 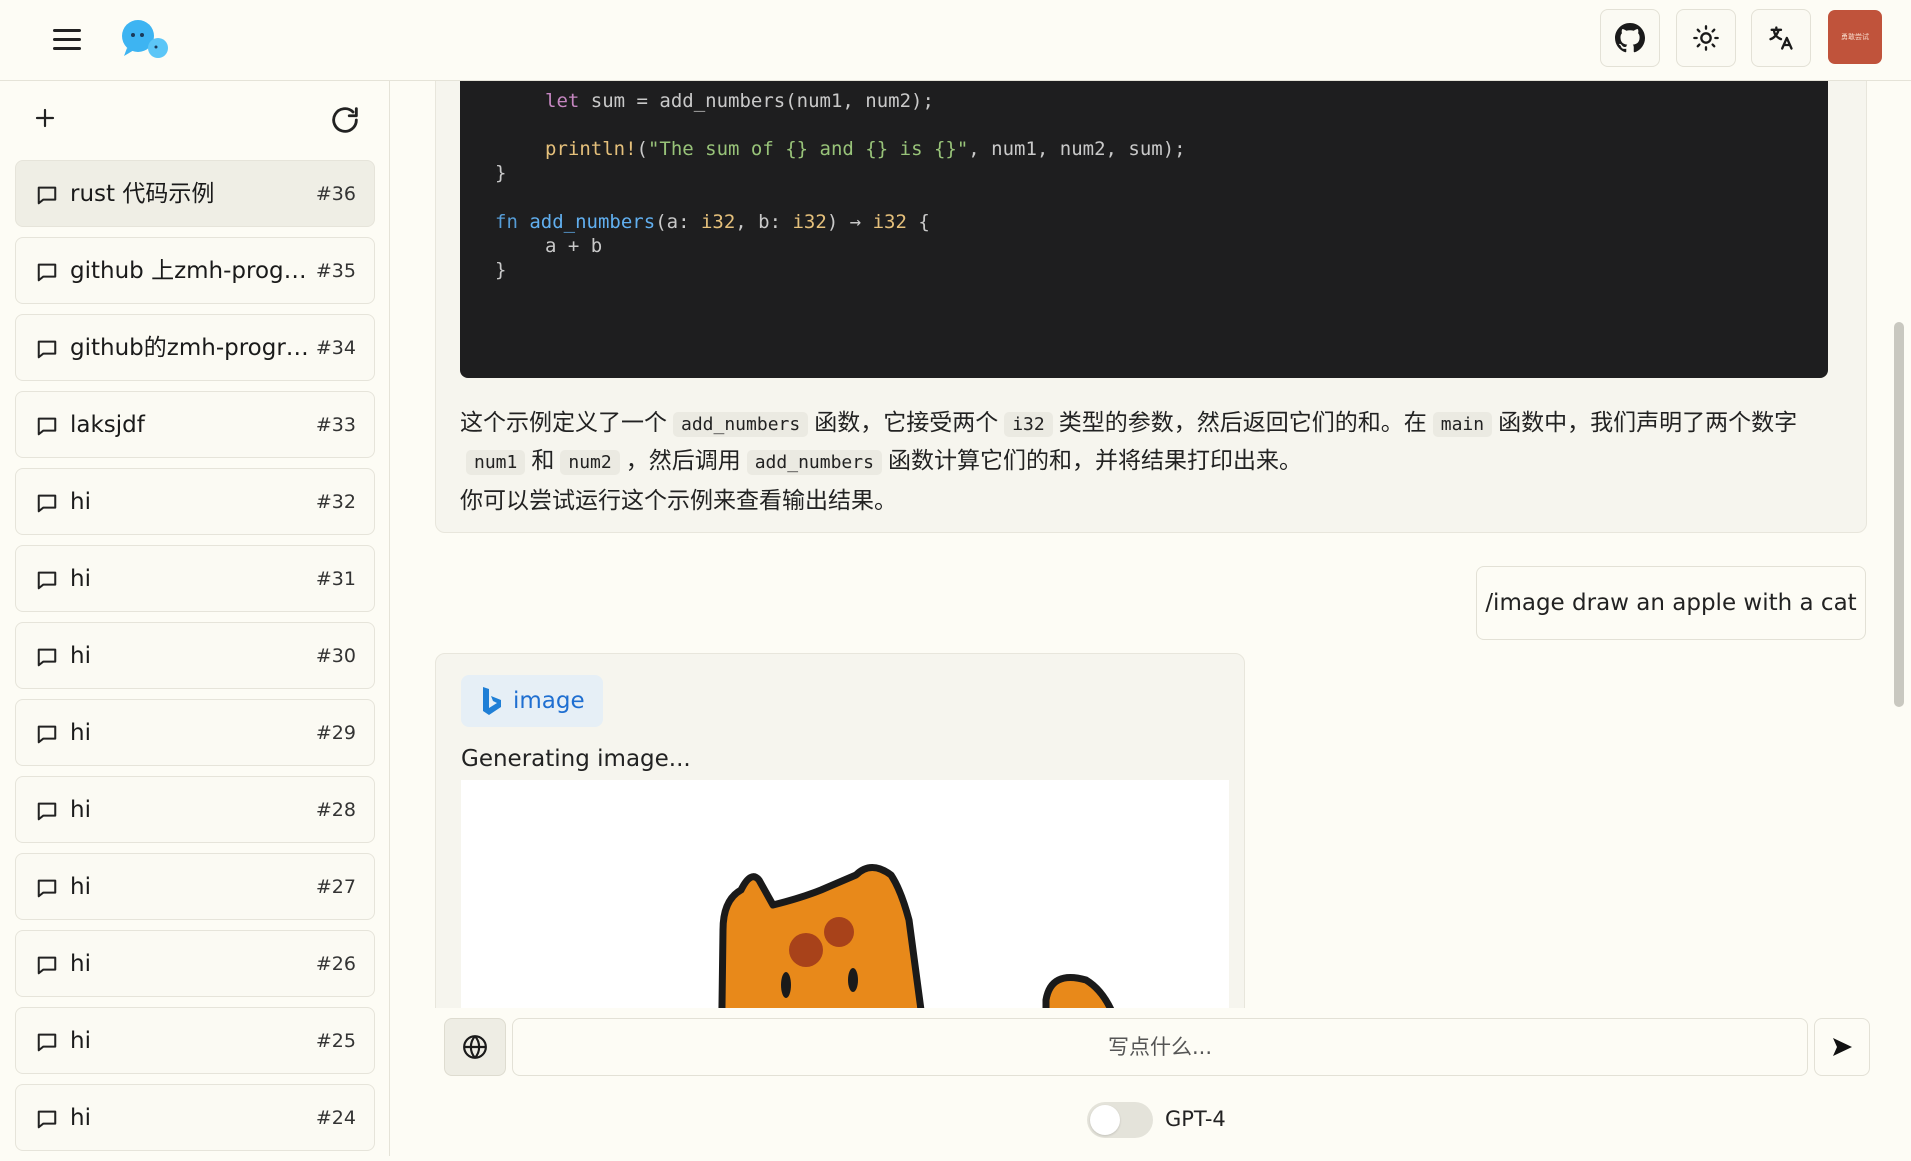 I want to click on closing-text: 你可以尝试运行这个示例来查看输出结果。, so click(x=678, y=501).